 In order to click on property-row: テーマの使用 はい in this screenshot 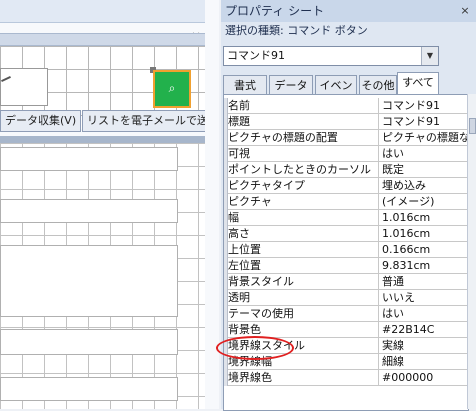, I will do `click(346, 314)`.